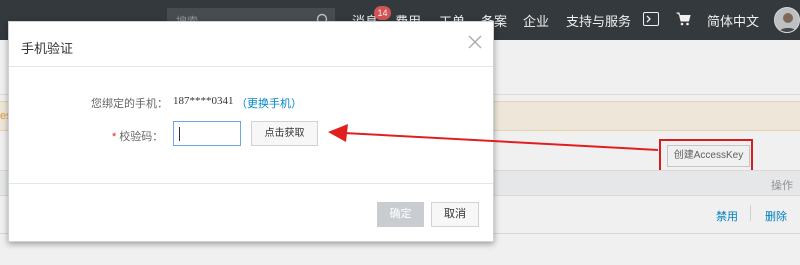 The width and height of the screenshot is (800, 265). Describe the element at coordinates (207, 133) in the screenshot. I see `verification-code-input` at that location.